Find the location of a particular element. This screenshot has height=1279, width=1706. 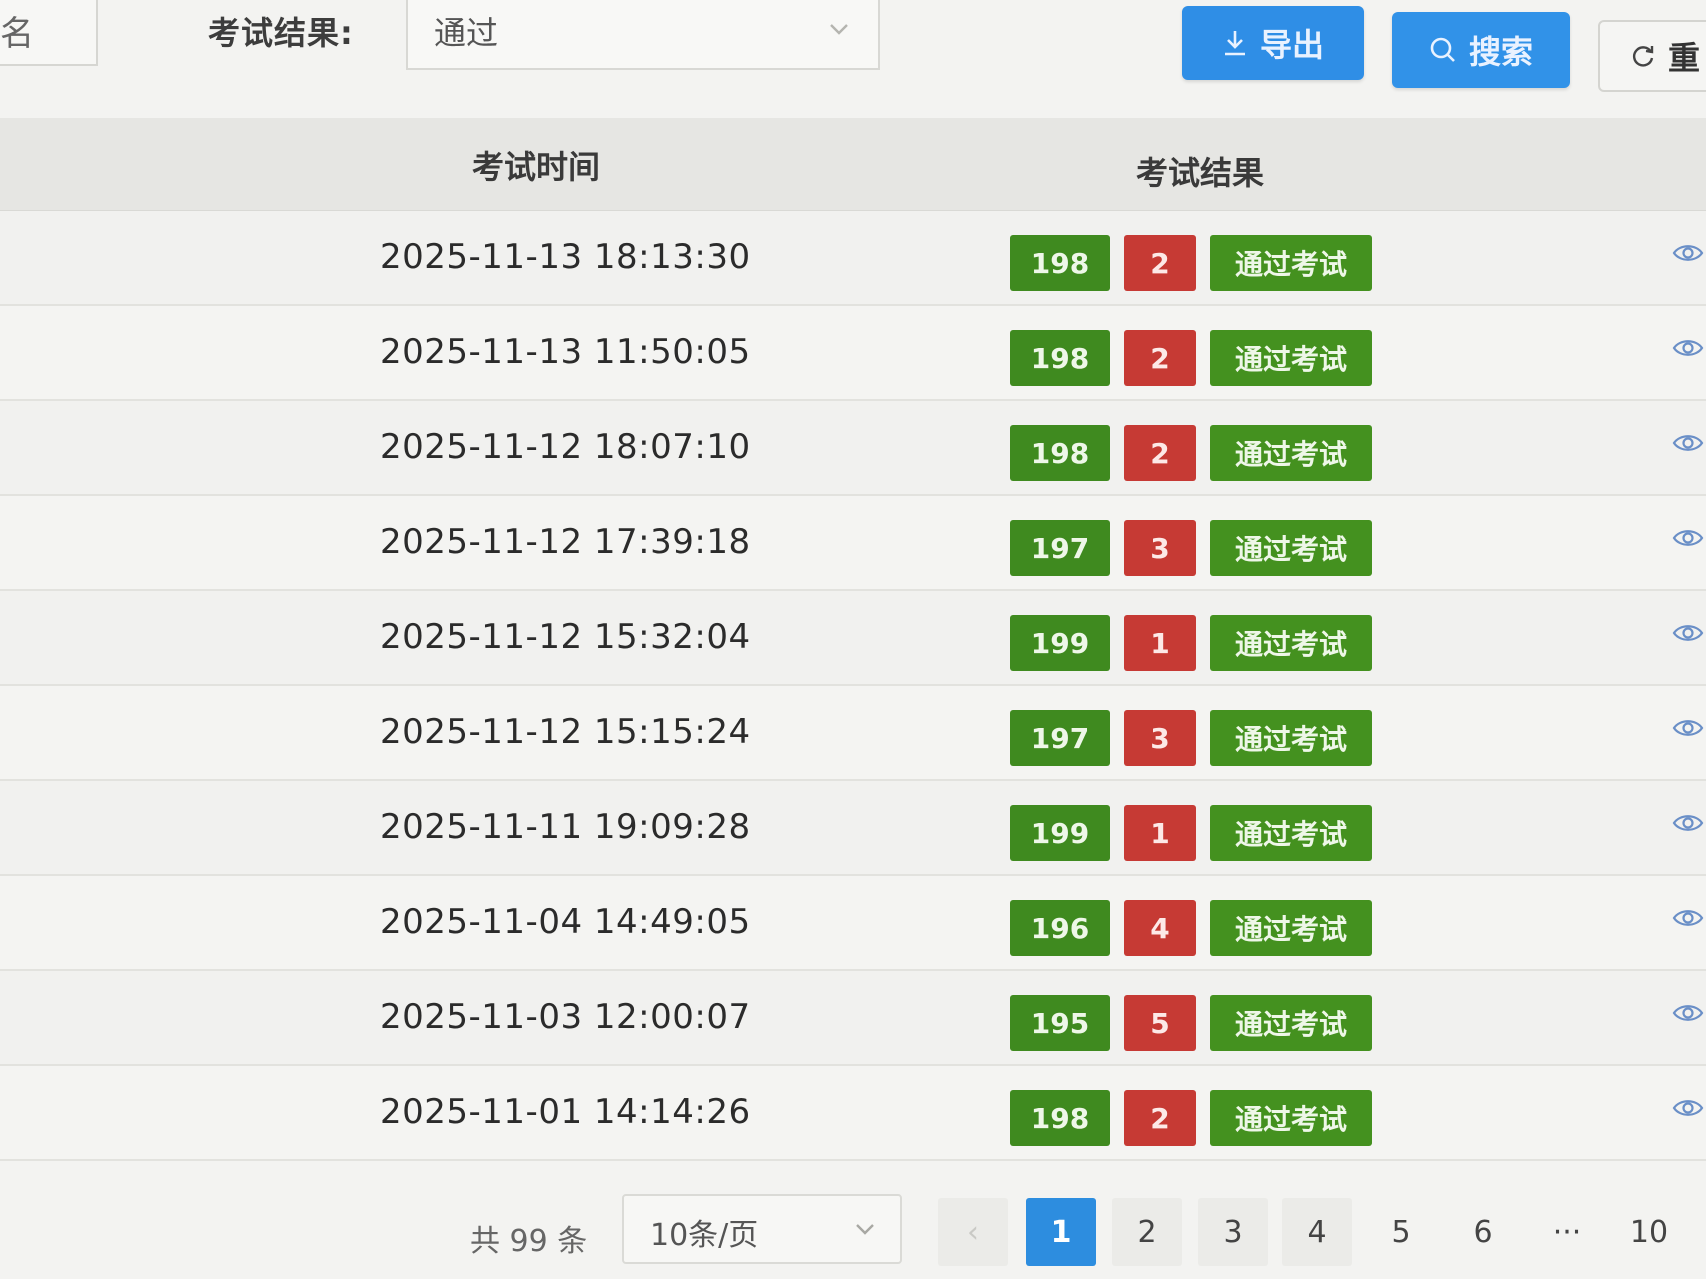

page-button: 4 is located at coordinates (1317, 1232).